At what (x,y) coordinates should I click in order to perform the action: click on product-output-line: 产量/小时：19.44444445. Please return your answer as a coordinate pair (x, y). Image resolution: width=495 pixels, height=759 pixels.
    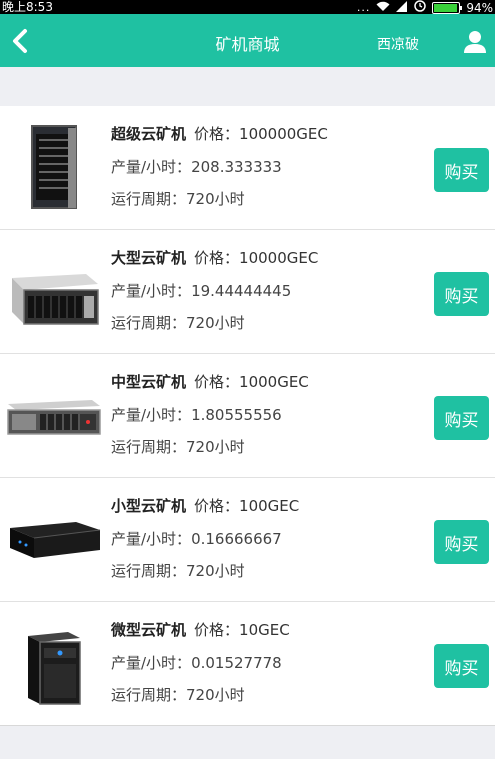
    Looking at the image, I should click on (201, 290).